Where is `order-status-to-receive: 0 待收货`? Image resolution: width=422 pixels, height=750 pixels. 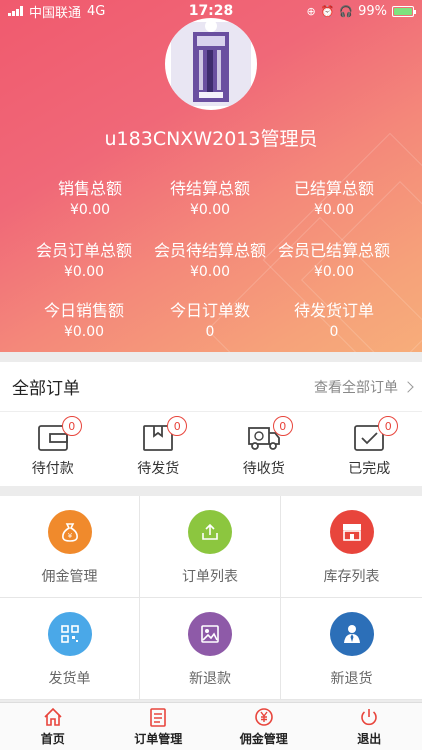
order-status-to-receive: 0 待收货 is located at coordinates (264, 449).